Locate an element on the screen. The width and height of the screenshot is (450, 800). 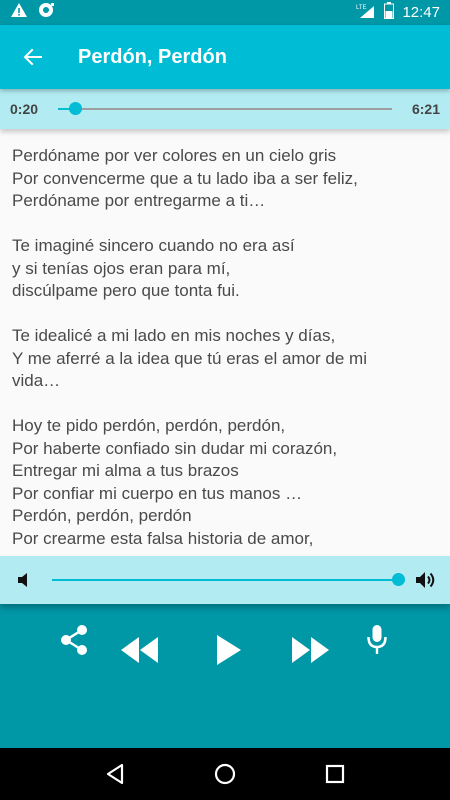
volume-down-icon is located at coordinates (24, 580).